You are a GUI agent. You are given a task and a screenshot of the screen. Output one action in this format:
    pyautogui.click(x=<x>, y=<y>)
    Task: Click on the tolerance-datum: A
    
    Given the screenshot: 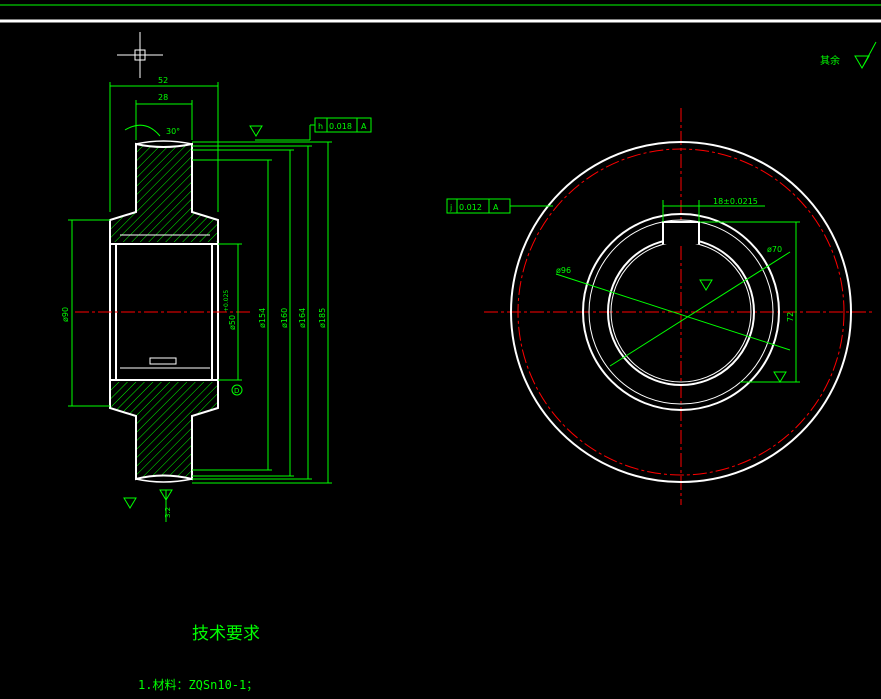 What is the action you would take?
    pyautogui.click(x=364, y=126)
    